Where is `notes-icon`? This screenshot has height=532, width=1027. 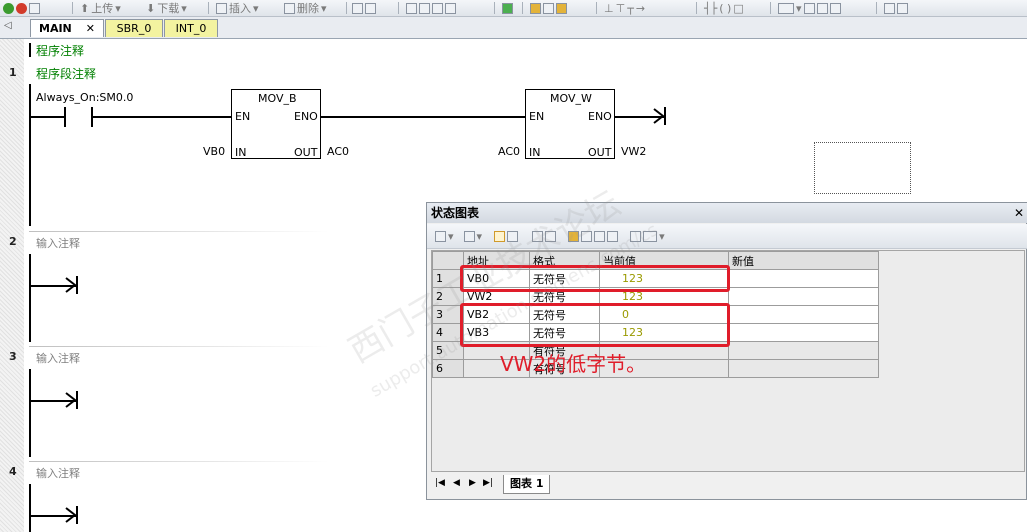
notes-icon is located at coordinates (889, 8).